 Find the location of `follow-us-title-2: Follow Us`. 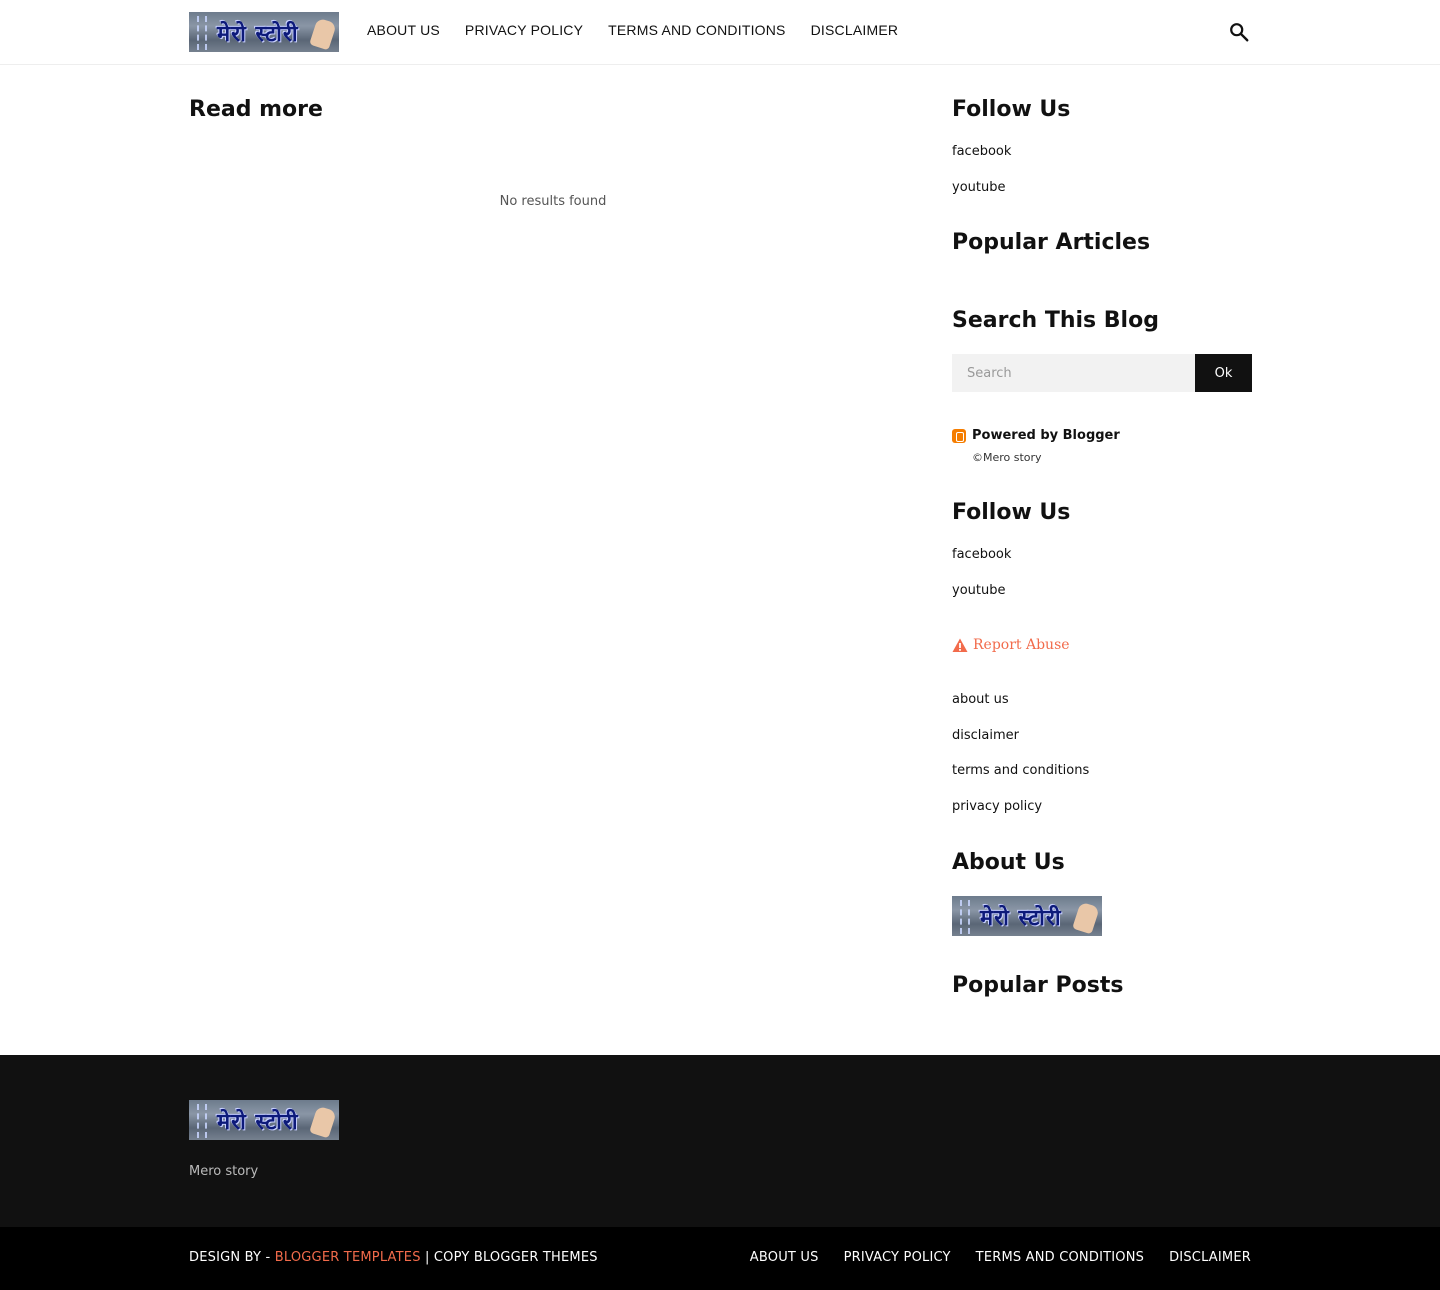

follow-us-title-2: Follow Us is located at coordinates (1011, 512).